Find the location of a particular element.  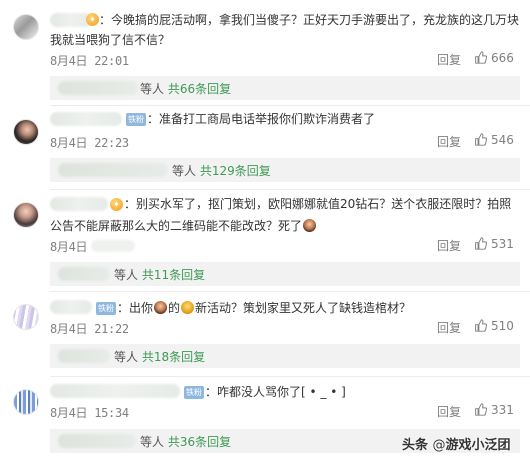

reply-thread-summary: 等人 共11条回复 is located at coordinates (285, 274).